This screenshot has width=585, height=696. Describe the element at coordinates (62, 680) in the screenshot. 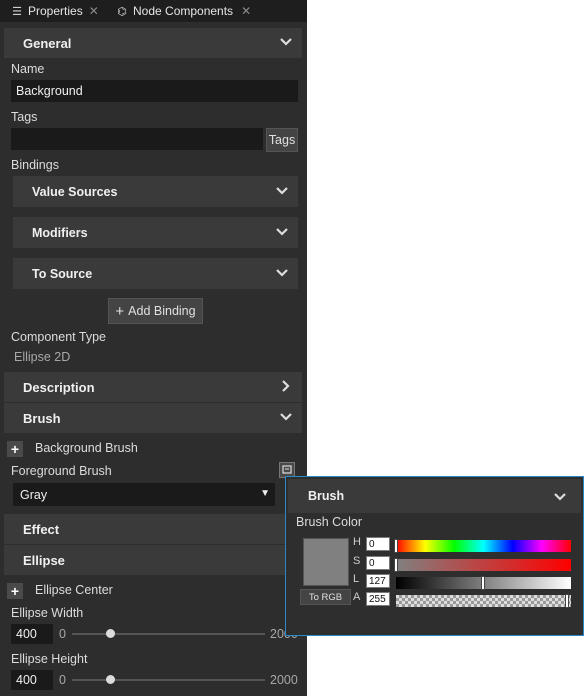

I see `ellipse-height-min: 0` at that location.